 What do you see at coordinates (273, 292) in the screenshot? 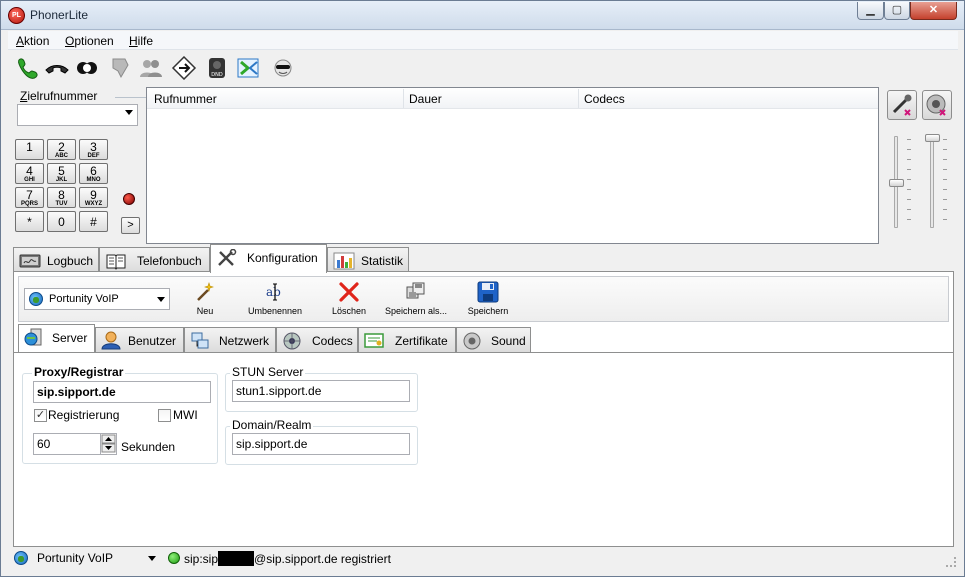
I see `rename-icon: ab` at bounding box center [273, 292].